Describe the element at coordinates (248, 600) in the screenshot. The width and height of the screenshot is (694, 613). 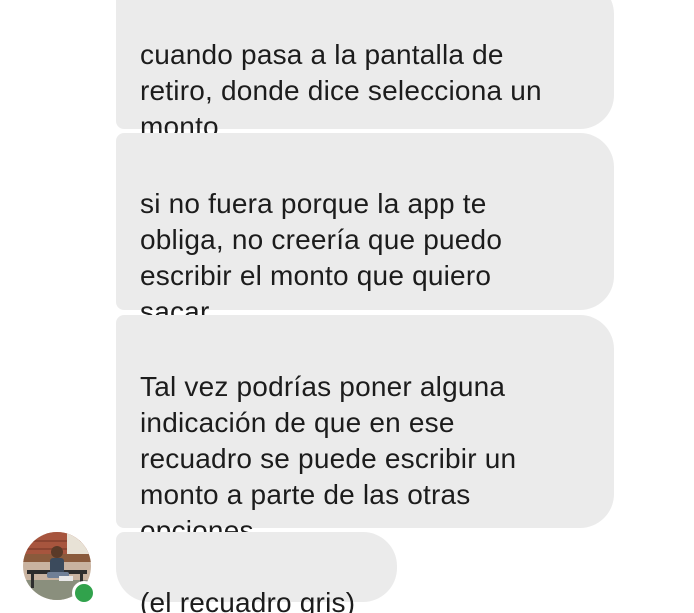
I see `message-text: (el recuadro gris)` at that location.